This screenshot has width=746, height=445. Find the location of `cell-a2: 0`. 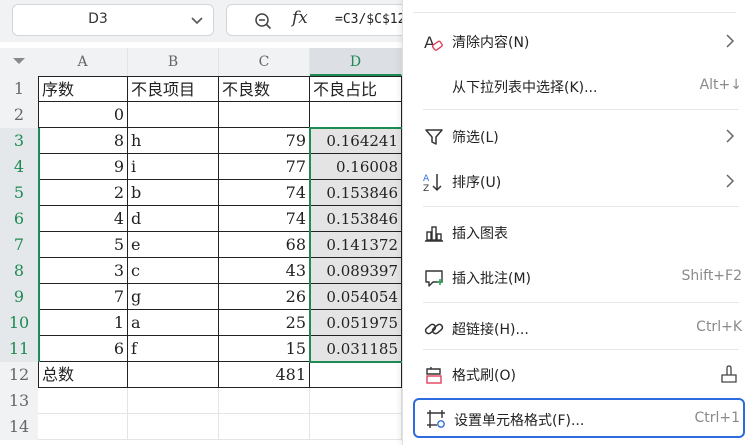

cell-a2: 0 is located at coordinates (83, 115).